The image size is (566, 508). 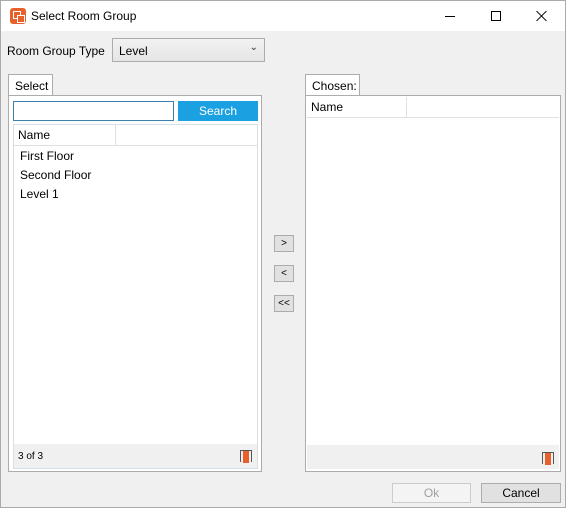 What do you see at coordinates (135, 456) in the screenshot?
I see `list-footer: 3 of 3` at bounding box center [135, 456].